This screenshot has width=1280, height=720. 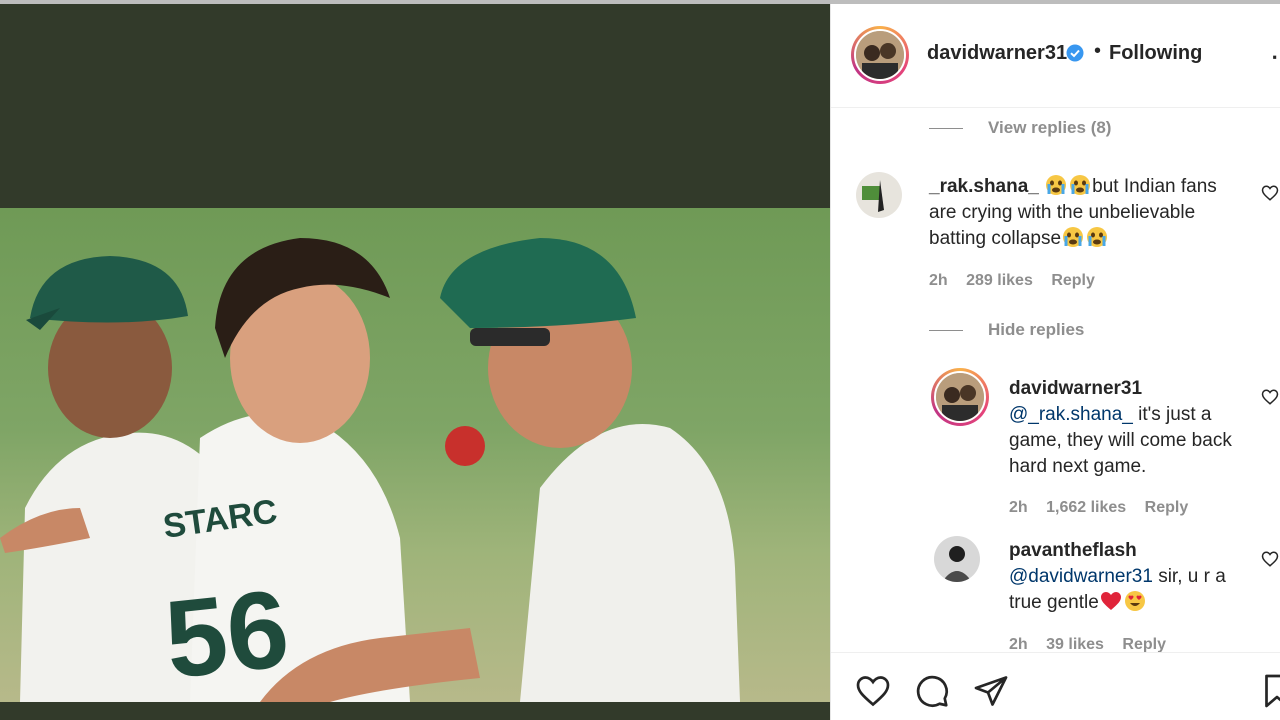 I want to click on reply-mention: @_rak.shana_, so click(x=1071, y=414).